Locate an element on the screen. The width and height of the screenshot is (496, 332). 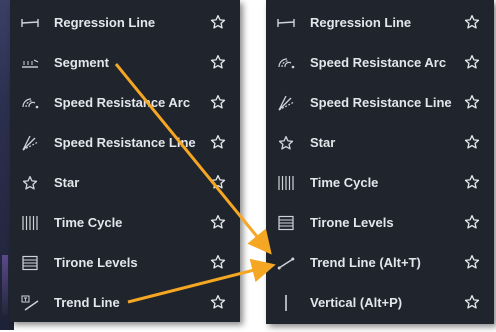
menu-item-label: Segment is located at coordinates (81, 62).